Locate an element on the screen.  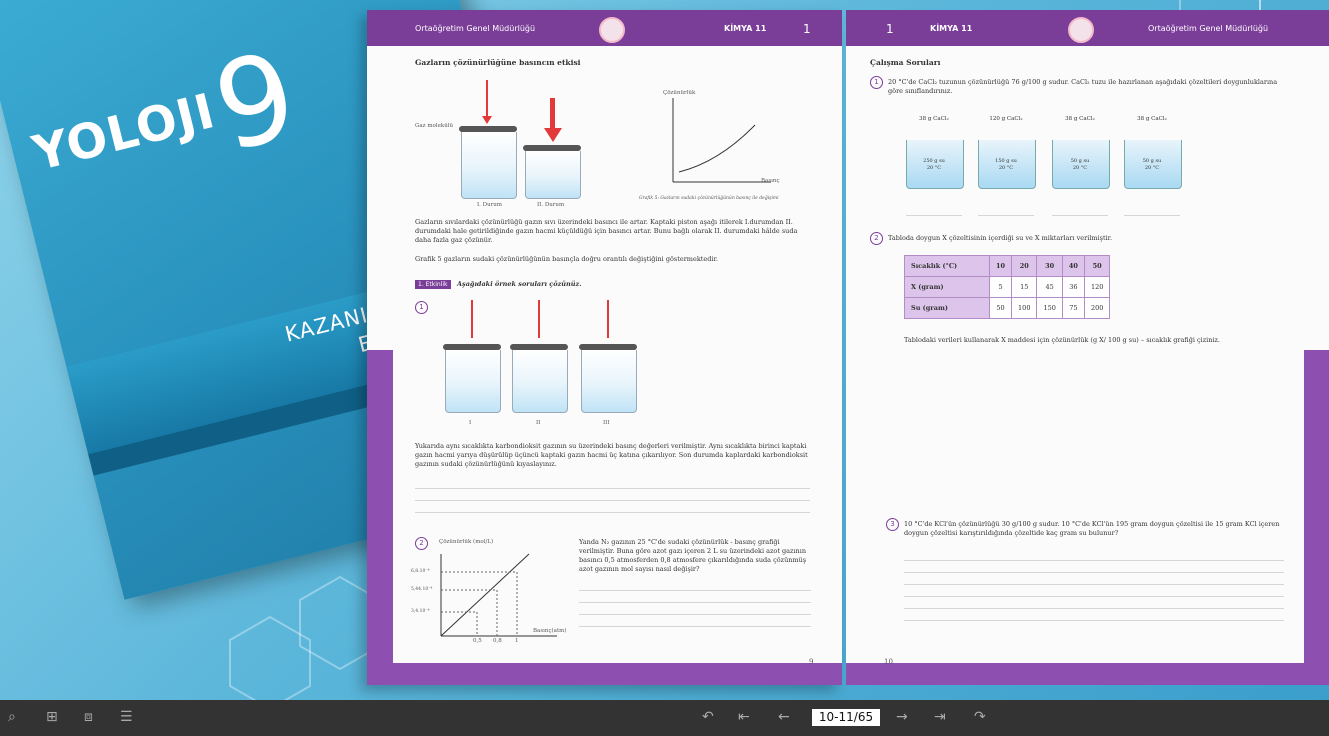
table-cell: 20 is located at coordinates (1024, 266).